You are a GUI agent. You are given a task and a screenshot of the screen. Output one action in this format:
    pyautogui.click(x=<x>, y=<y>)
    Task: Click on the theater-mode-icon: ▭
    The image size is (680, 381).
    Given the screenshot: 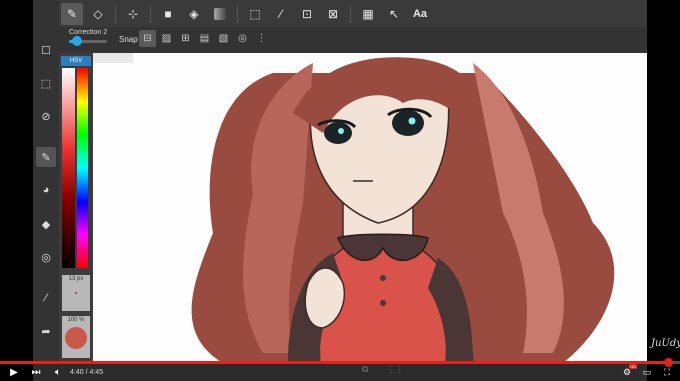 What is the action you would take?
    pyautogui.click(x=647, y=373)
    